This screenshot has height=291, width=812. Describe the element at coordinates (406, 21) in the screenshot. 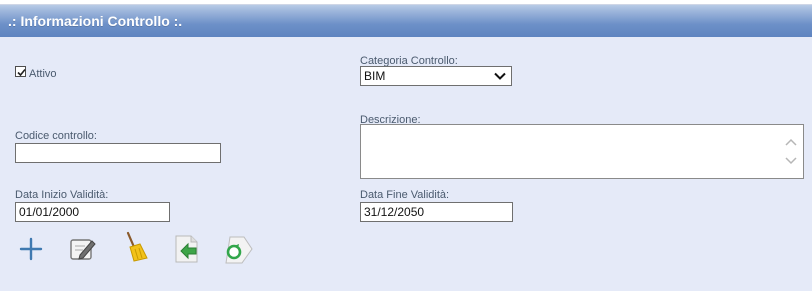

I see `section-header: .: Informazioni Controllo :.` at that location.